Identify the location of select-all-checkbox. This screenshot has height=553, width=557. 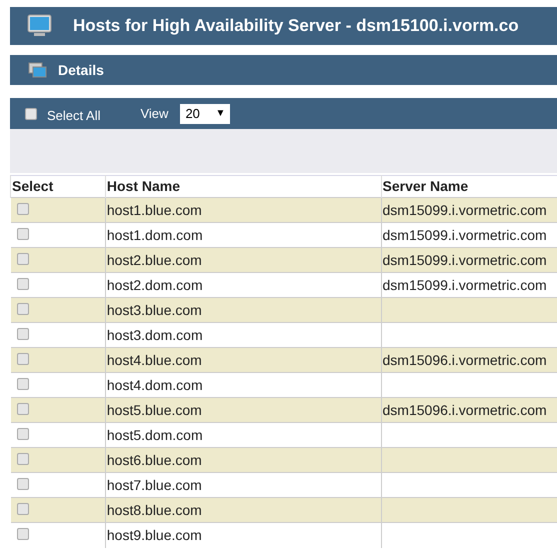
(31, 114).